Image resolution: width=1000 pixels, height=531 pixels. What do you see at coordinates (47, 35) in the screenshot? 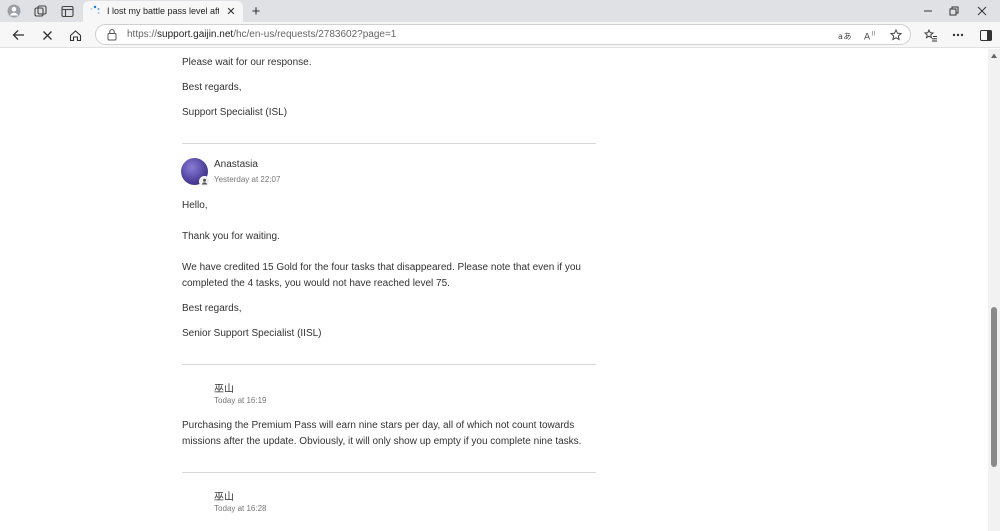
I see `stop-icon` at bounding box center [47, 35].